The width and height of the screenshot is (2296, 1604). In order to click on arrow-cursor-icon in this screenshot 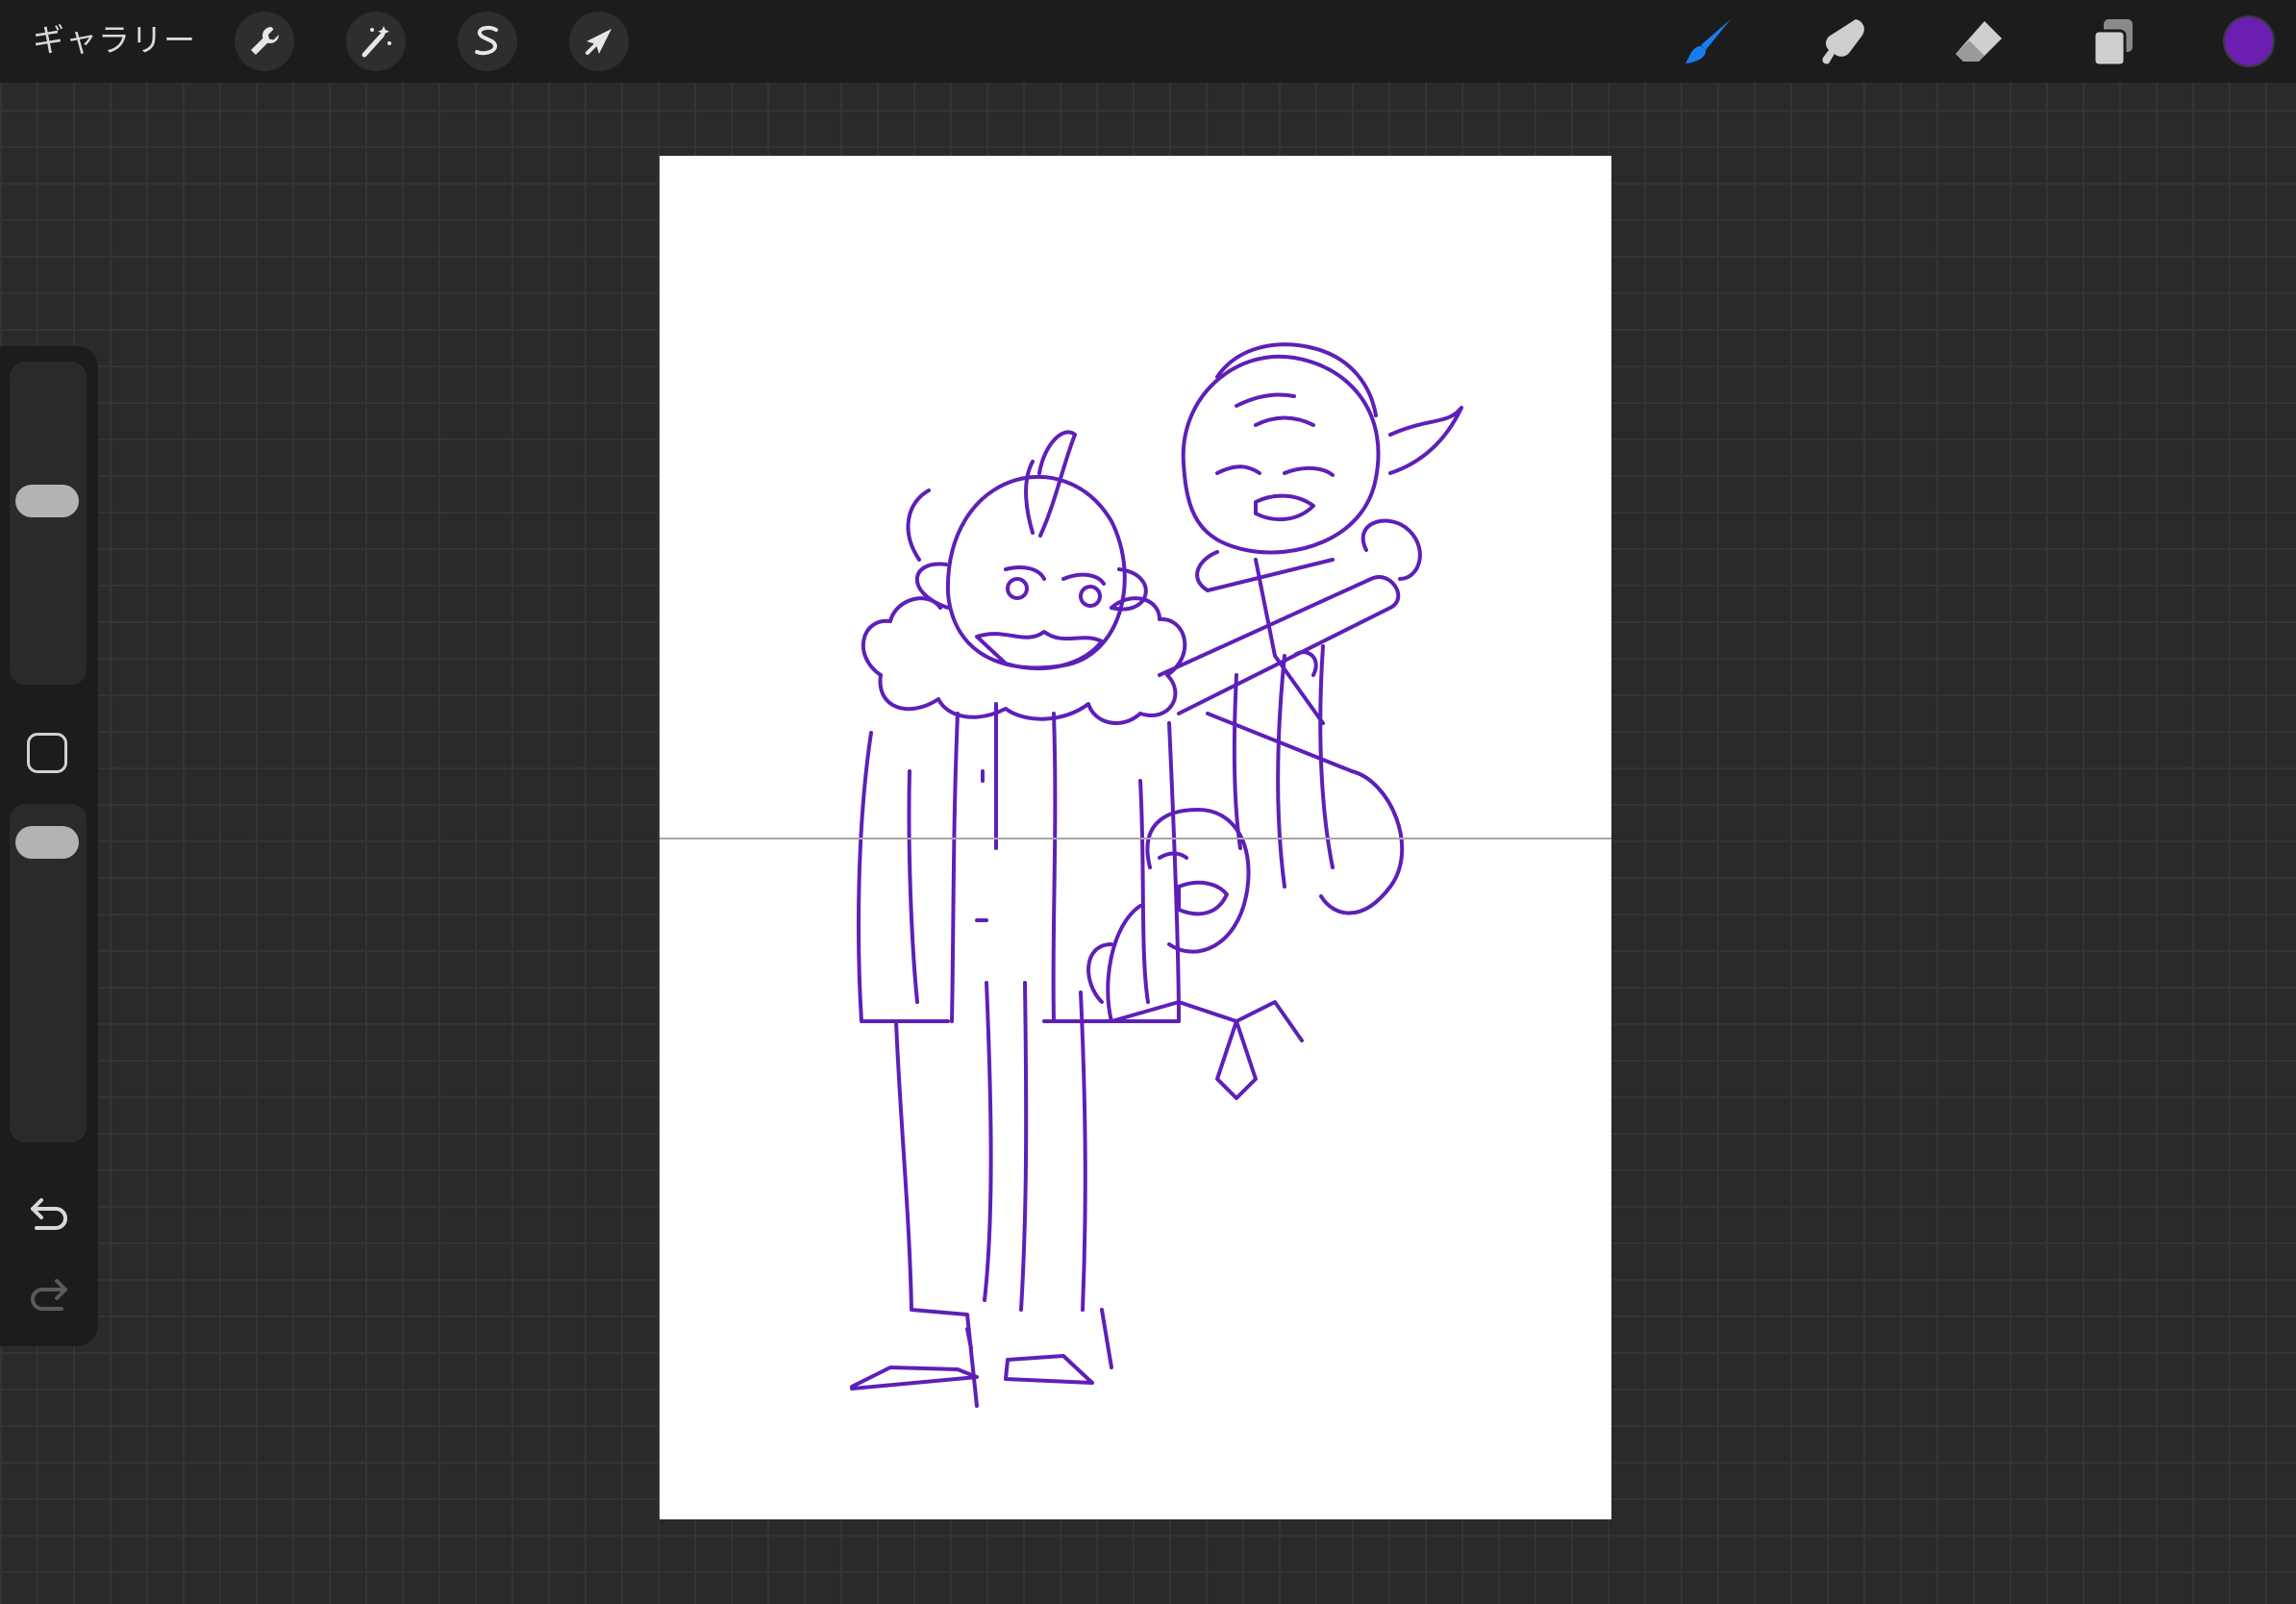, I will do `click(598, 42)`.